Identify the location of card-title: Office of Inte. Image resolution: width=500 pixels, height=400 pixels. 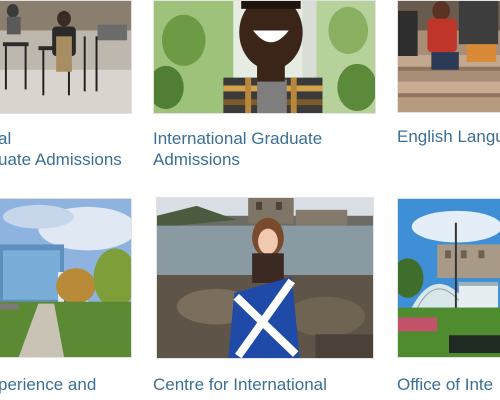
(445, 384).